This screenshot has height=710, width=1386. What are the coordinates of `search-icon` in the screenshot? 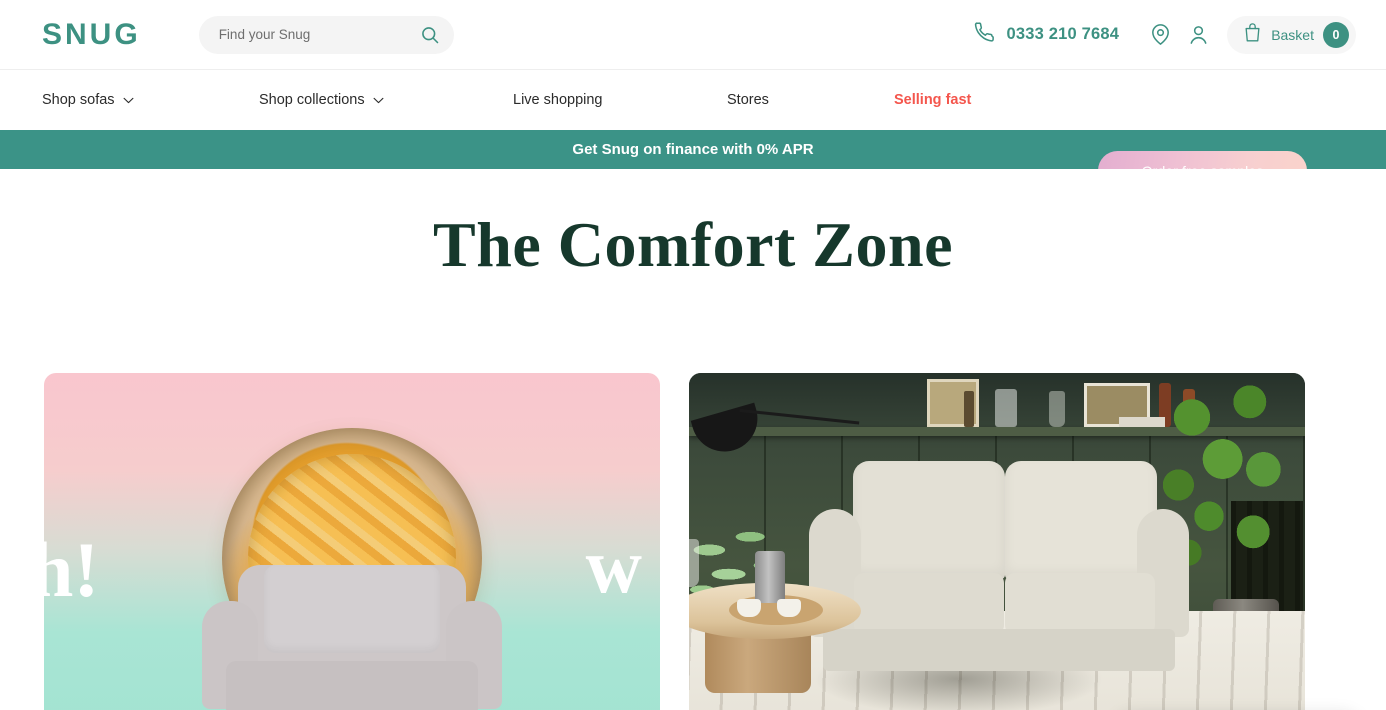 It's located at (430, 35).